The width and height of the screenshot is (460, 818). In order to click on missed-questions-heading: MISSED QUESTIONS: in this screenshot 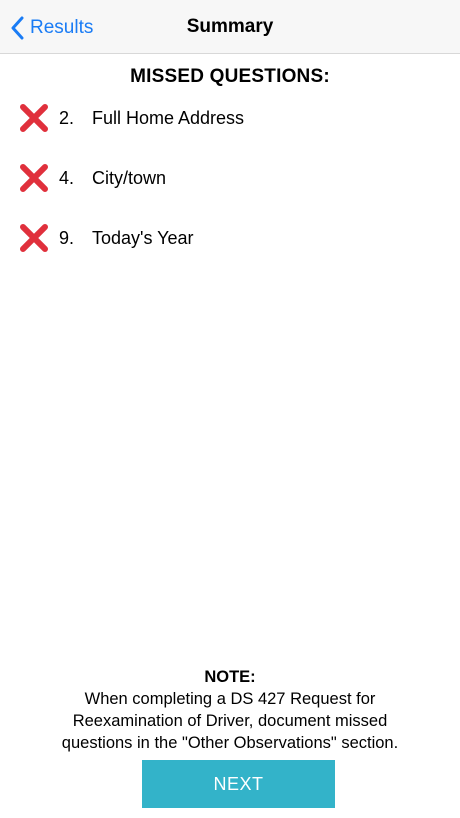, I will do `click(230, 76)`.